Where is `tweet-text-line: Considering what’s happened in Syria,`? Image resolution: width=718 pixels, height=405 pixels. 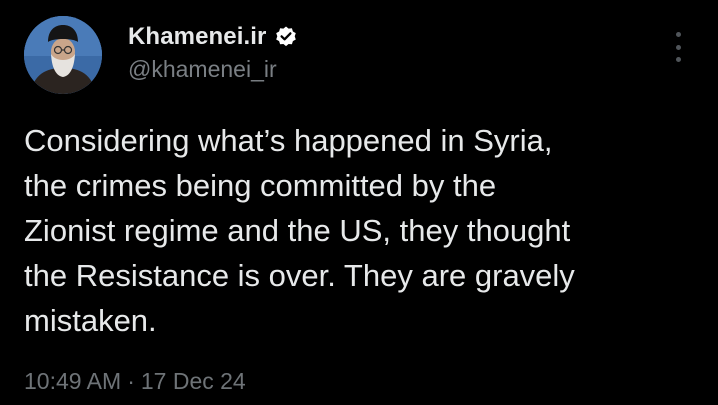
tweet-text-line: Considering what’s happened in Syria, is located at coordinates (288, 140).